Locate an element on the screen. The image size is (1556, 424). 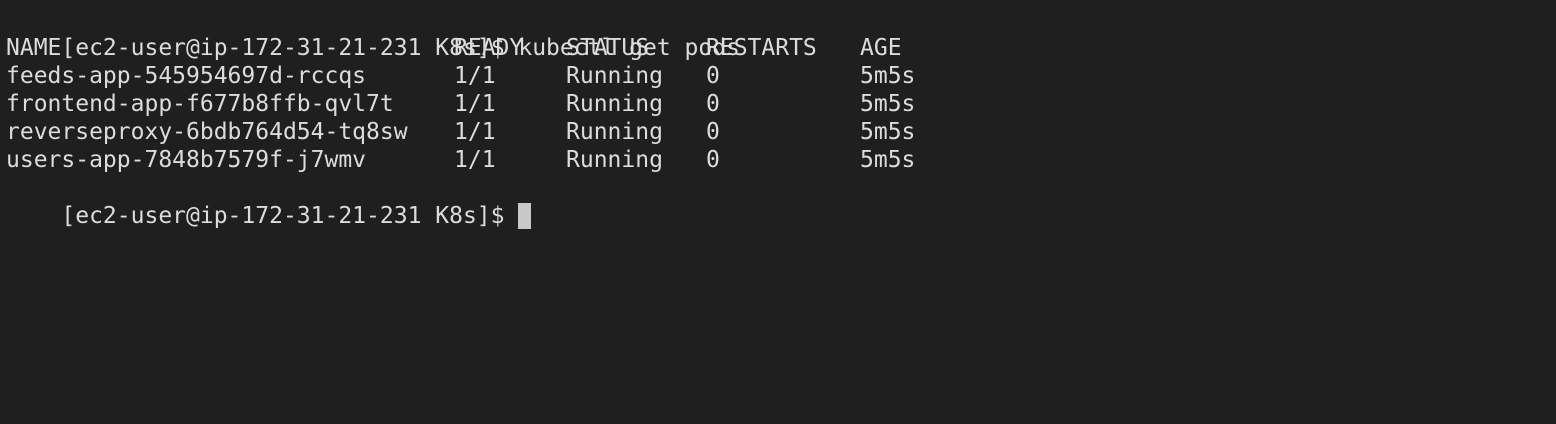
table-header: NAME READY STATUS RESTARTS AGE is located at coordinates (781, 48).